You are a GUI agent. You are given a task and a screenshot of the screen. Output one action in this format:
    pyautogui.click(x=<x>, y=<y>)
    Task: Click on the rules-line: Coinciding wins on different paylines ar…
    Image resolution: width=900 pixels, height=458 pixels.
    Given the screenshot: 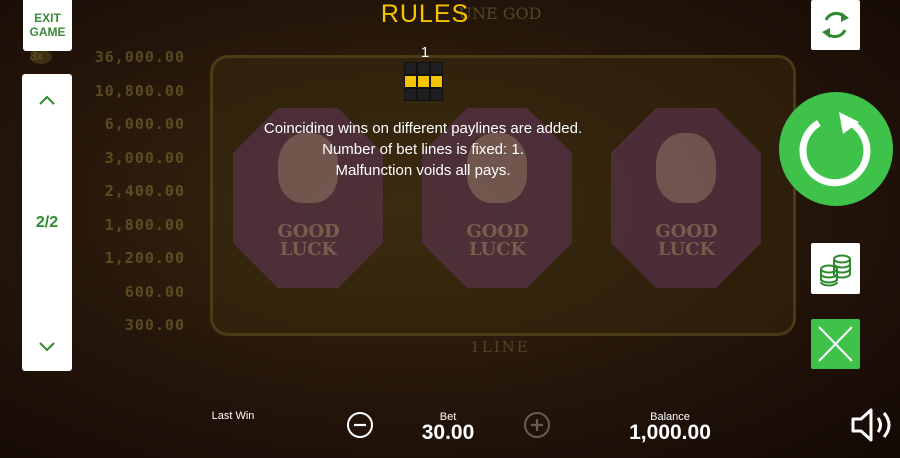 What is the action you would take?
    pyautogui.click(x=423, y=128)
    